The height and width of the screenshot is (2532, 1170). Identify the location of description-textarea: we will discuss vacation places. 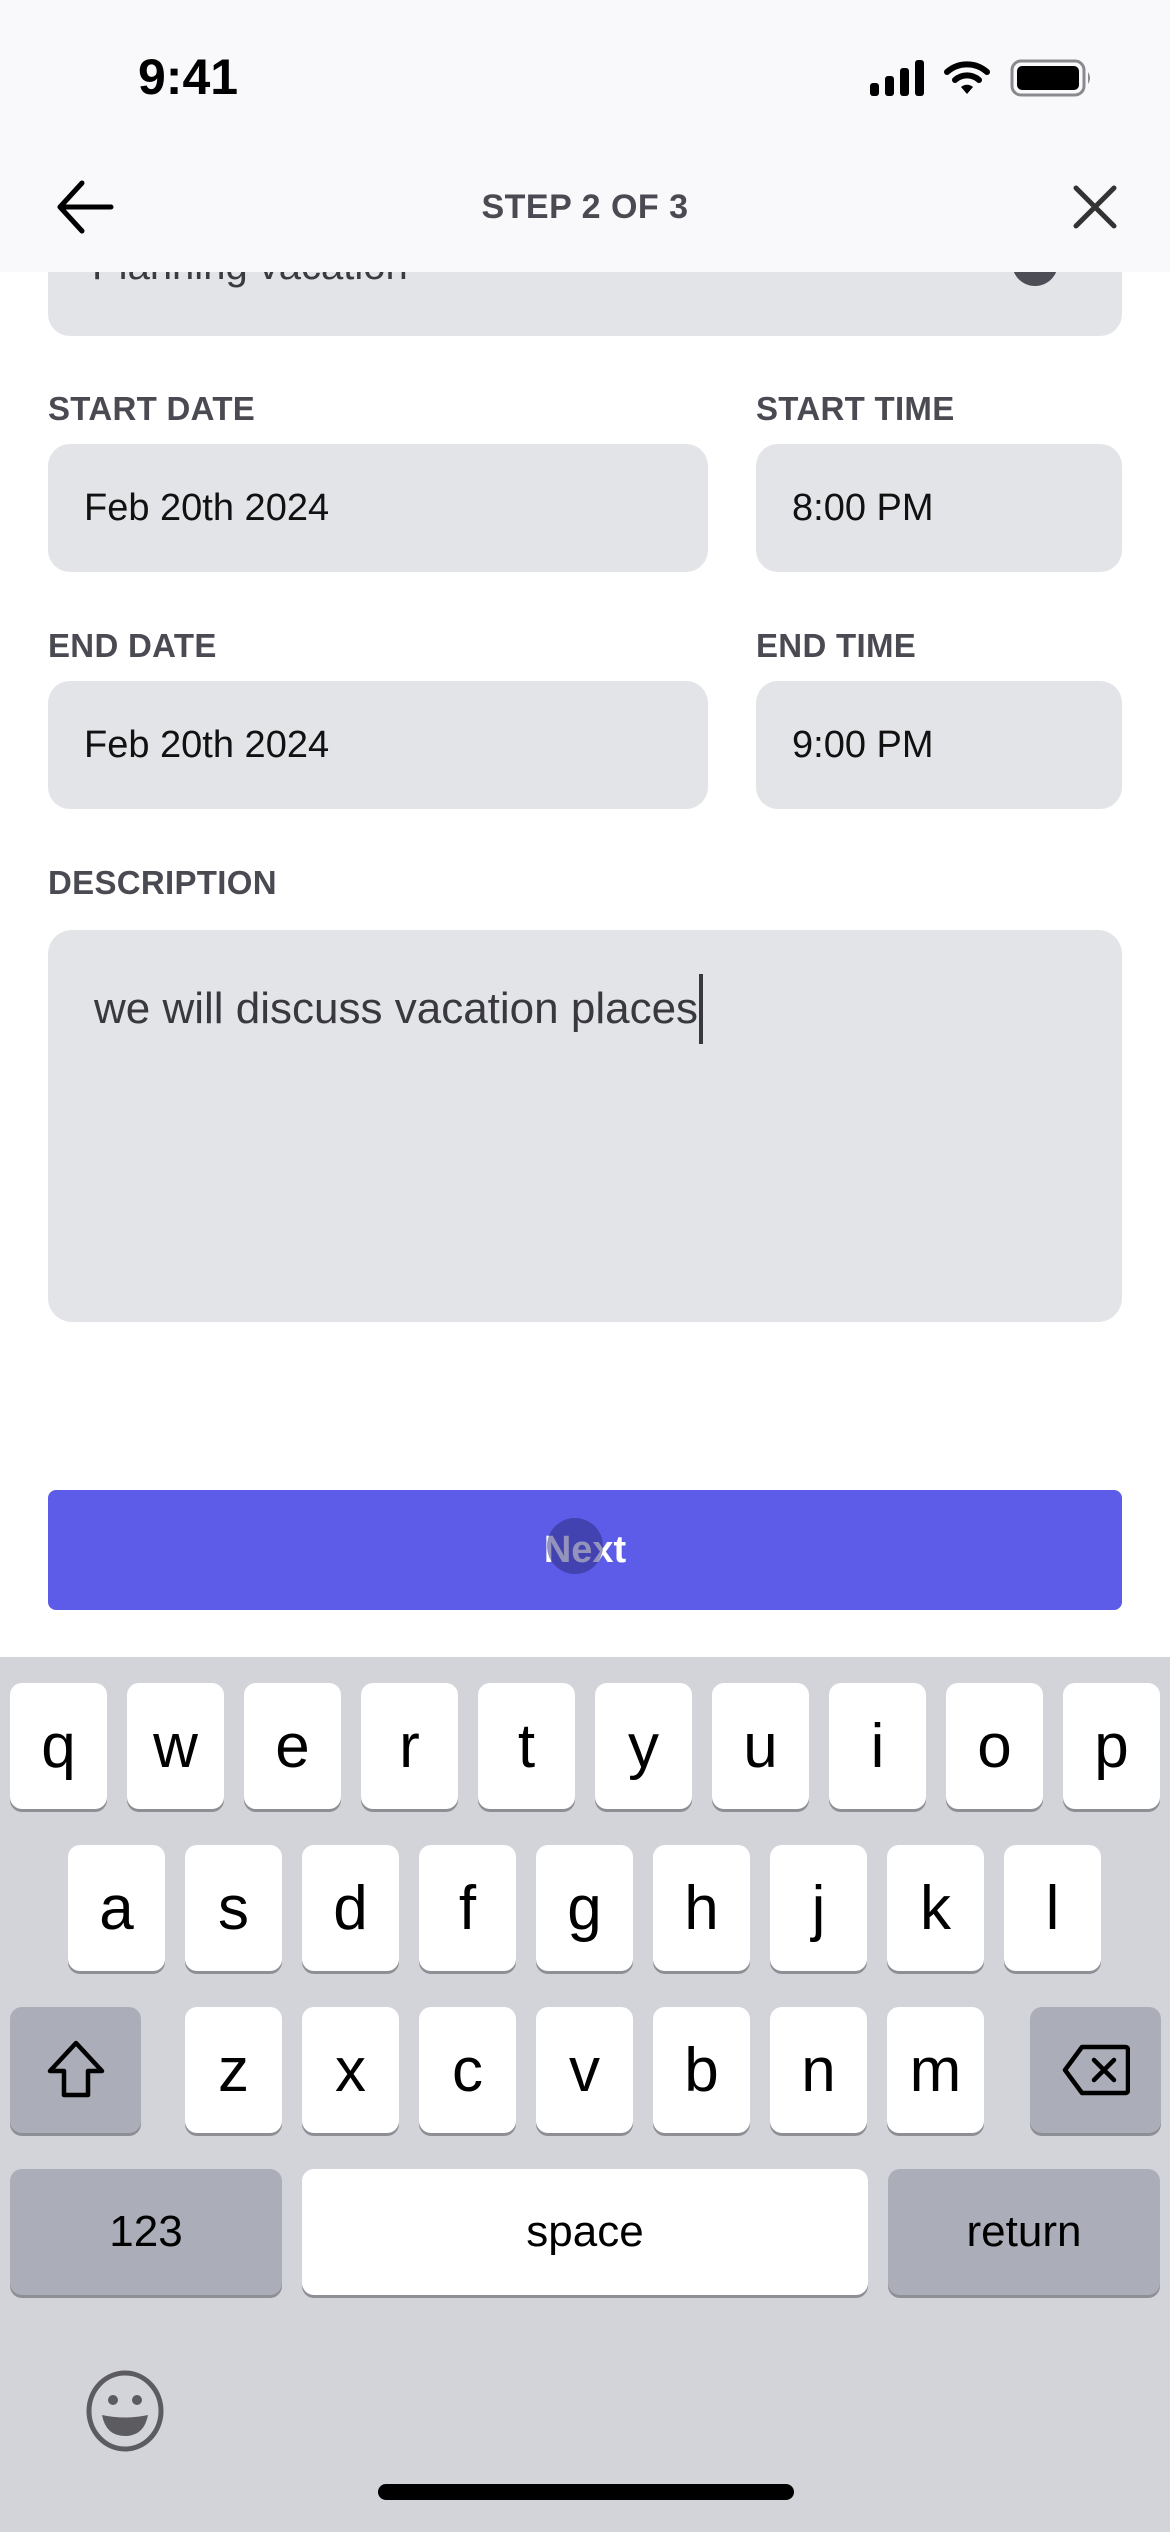
(585, 1126).